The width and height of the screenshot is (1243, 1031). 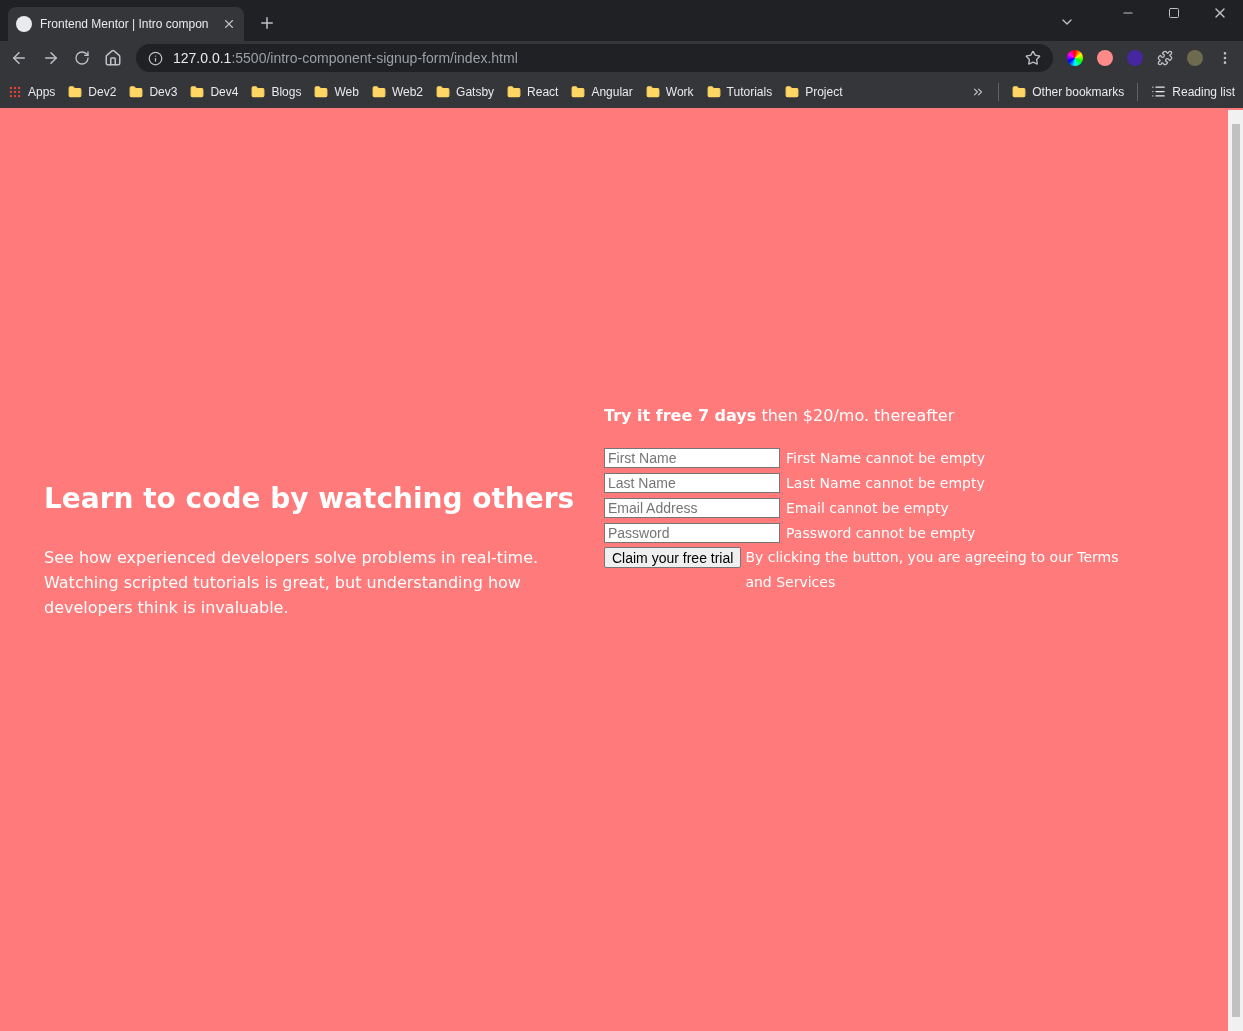 What do you see at coordinates (814, 91) in the screenshot?
I see `bookmark-folder: Project` at bounding box center [814, 91].